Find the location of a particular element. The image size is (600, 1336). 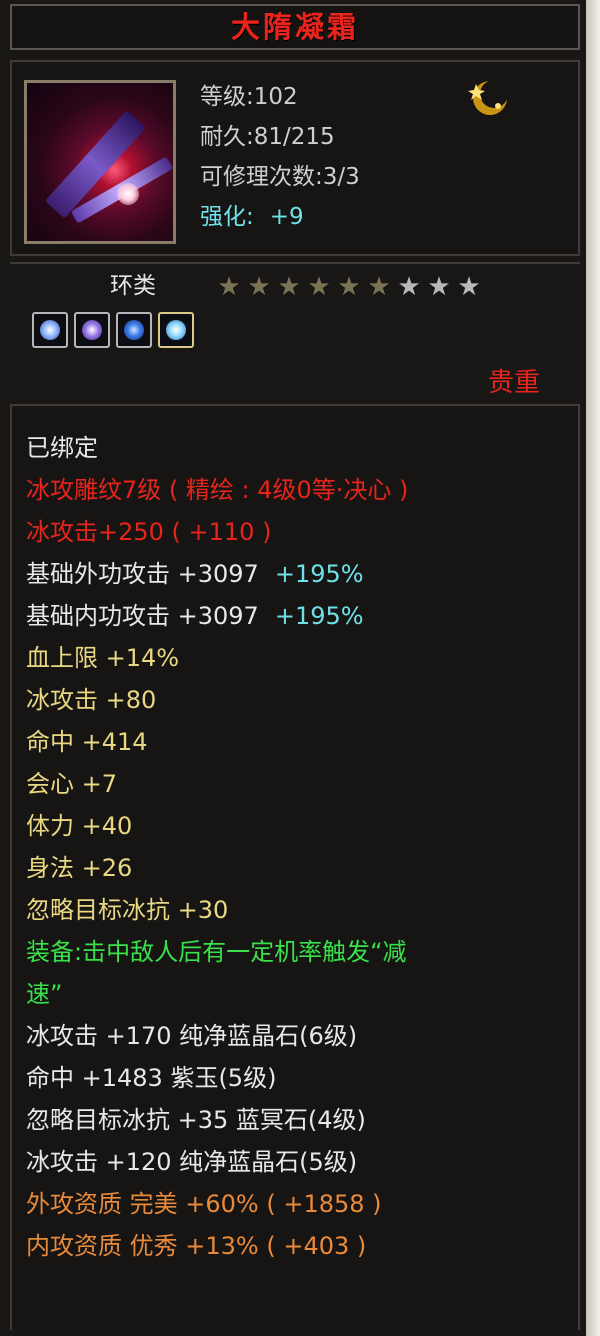

tier-label: 环类 is located at coordinates (133, 286).